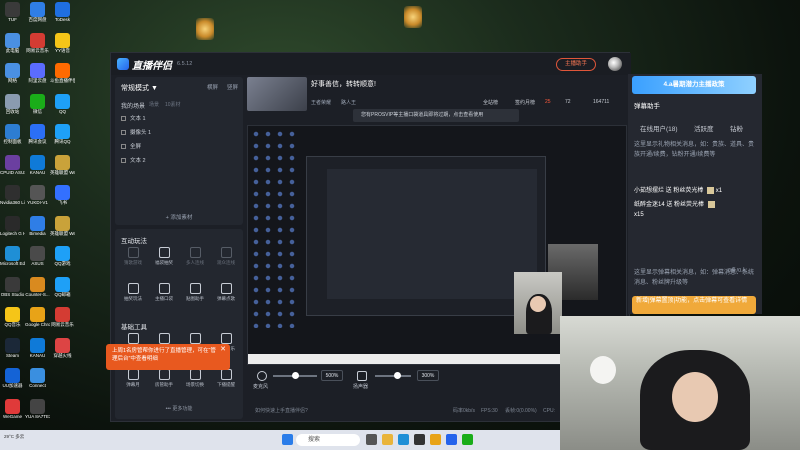 The width and height of the screenshot is (800, 450). Describe the element at coordinates (12, 230) in the screenshot. I see `desktop-icon: Logitech G HUB` at that location.